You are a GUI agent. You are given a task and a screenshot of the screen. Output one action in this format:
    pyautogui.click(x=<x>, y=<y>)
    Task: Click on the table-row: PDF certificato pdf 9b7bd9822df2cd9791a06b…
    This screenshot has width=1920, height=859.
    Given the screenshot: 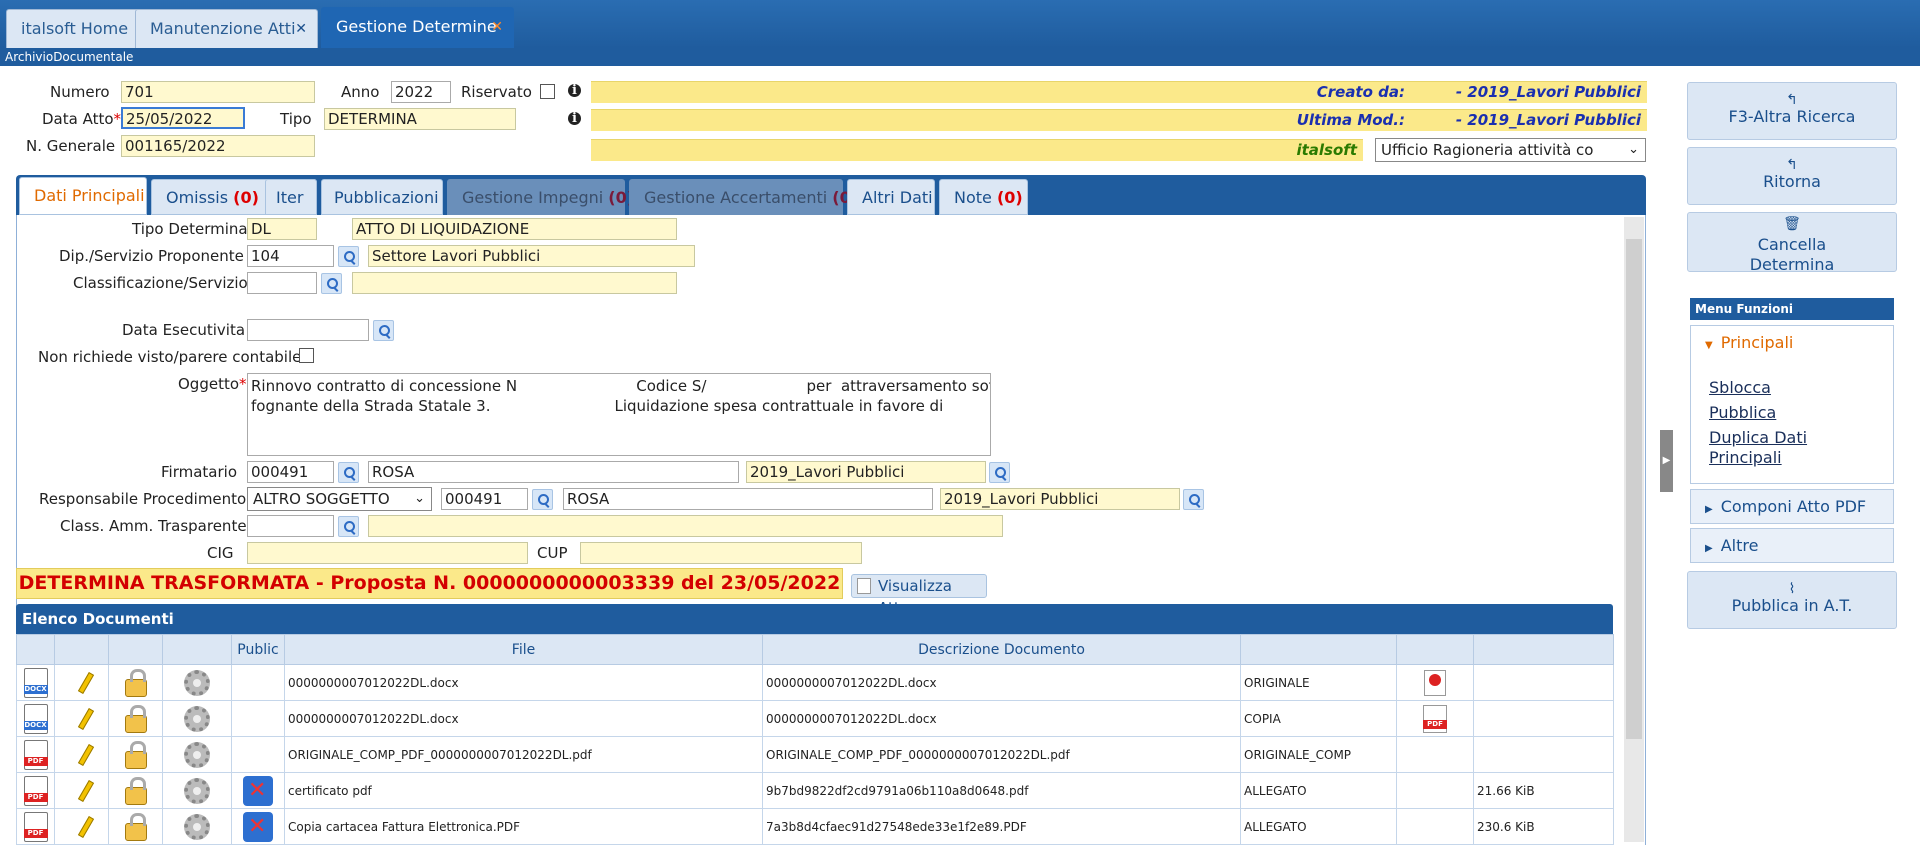 What is the action you would take?
    pyautogui.click(x=815, y=790)
    